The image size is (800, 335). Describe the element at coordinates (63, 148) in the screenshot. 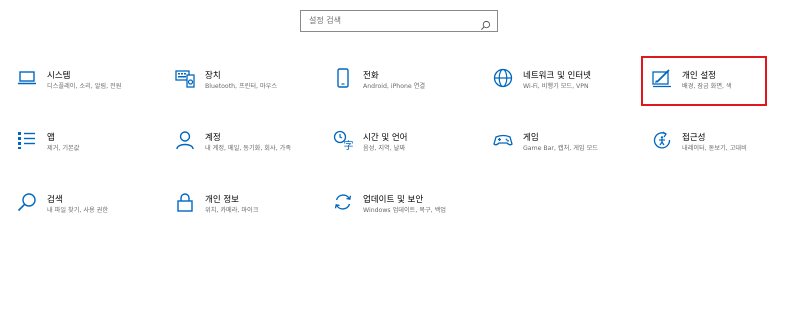

I see `tile-description: 제거, 기본값` at that location.